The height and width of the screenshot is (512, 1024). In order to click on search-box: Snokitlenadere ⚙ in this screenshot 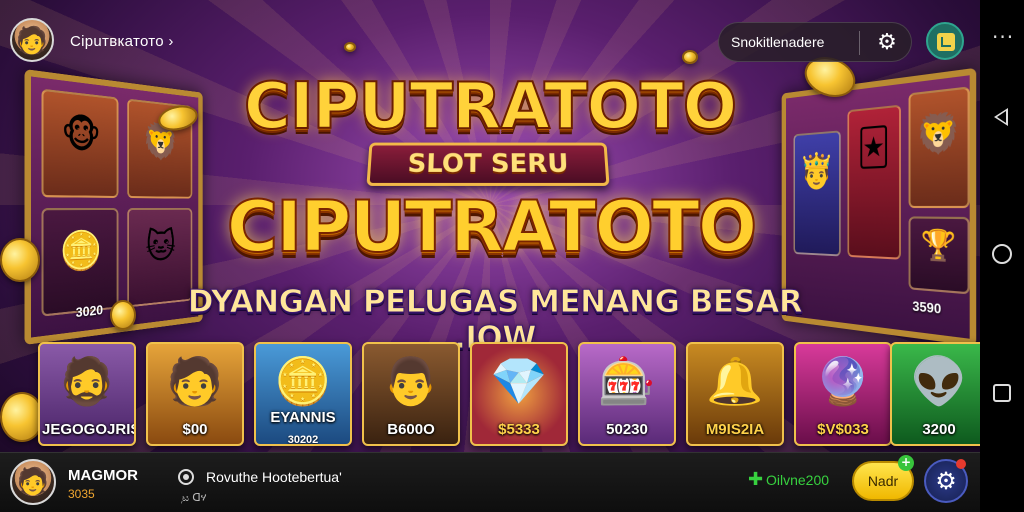, I will do `click(815, 42)`.